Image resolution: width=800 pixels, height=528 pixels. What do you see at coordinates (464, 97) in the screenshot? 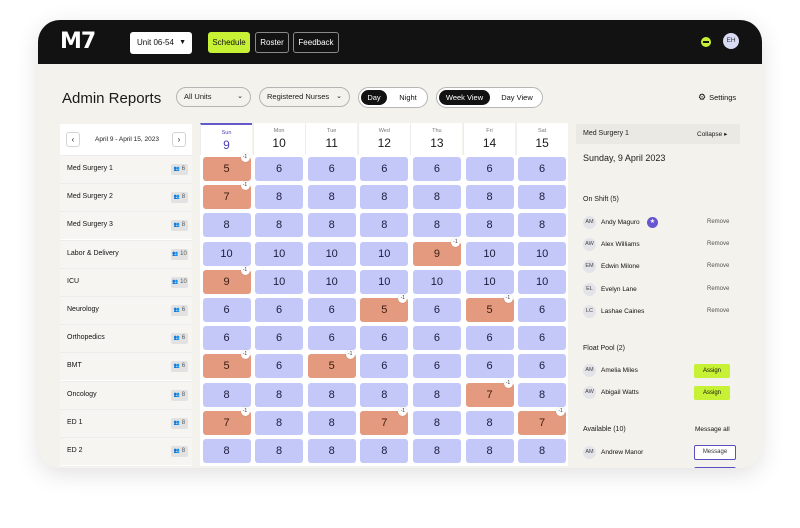
I see `week-view-option: Week View` at bounding box center [464, 97].